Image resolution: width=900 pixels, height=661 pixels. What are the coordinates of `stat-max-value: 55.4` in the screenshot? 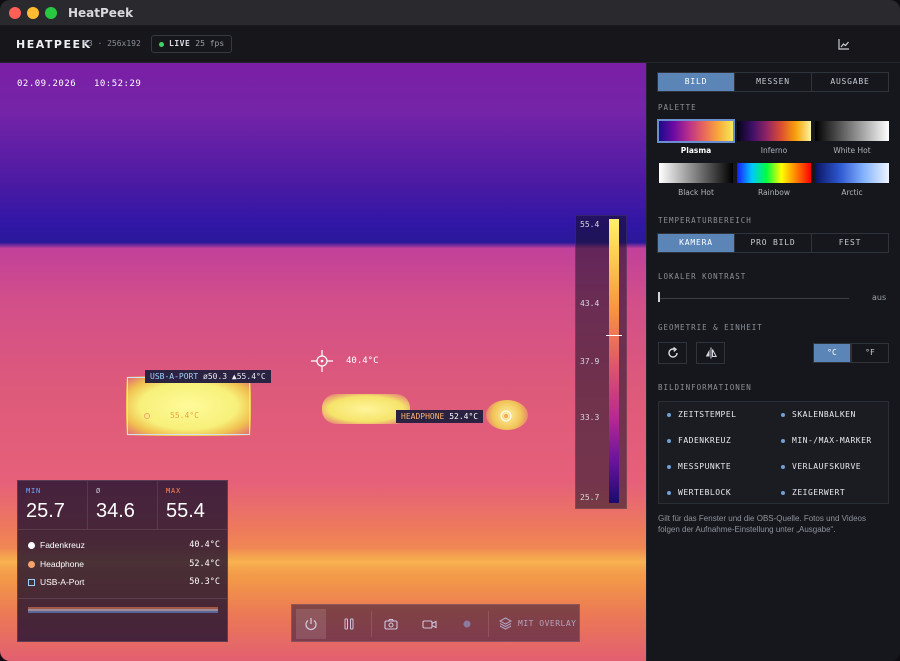 It's located at (185, 511).